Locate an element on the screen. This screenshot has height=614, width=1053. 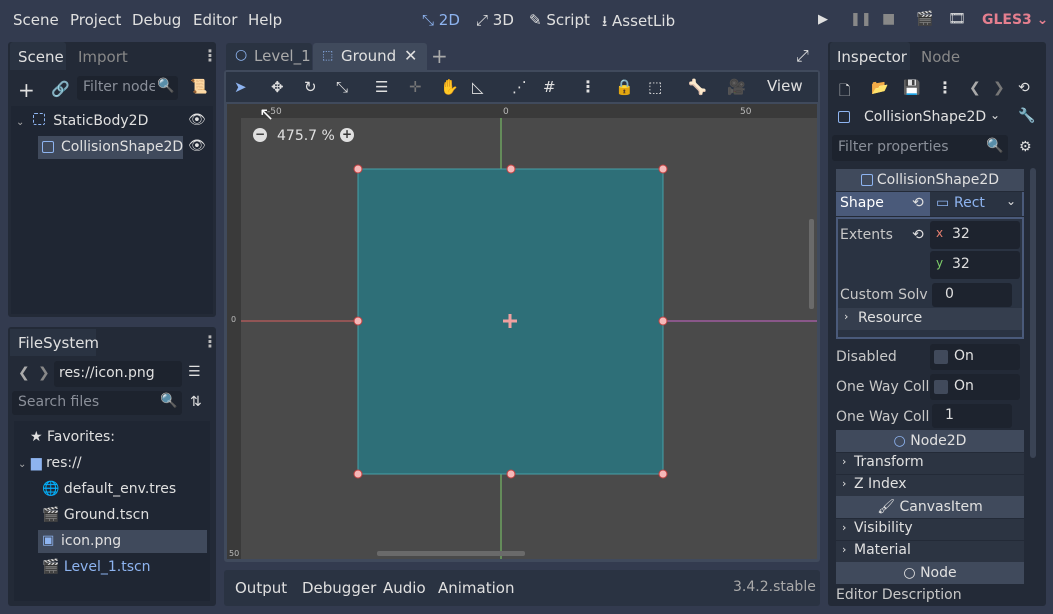
material-section: › Material is located at coordinates (930, 551).